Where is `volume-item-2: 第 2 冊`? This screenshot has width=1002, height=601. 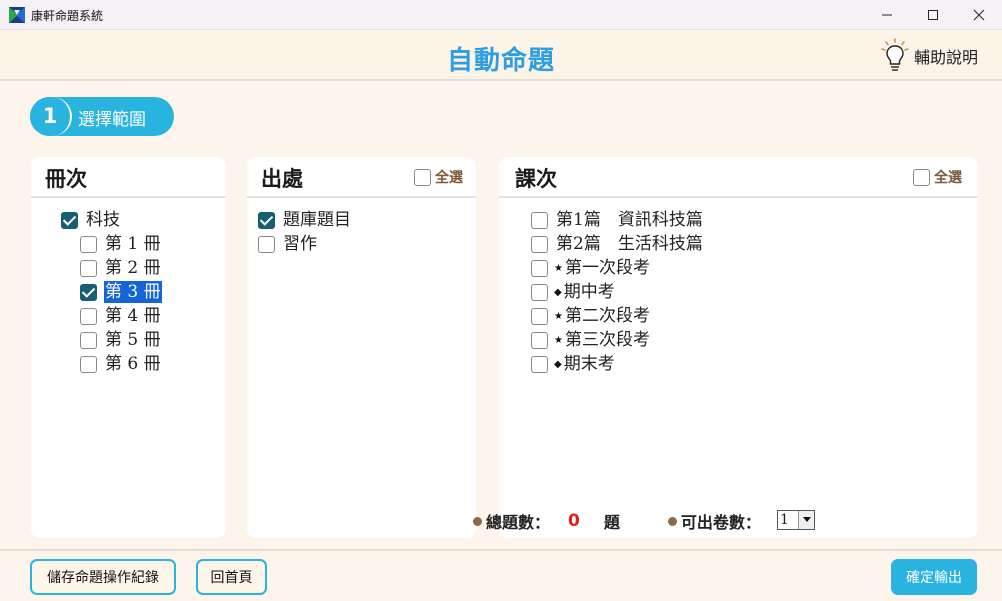 volume-item-2: 第 2 冊 is located at coordinates (121, 268).